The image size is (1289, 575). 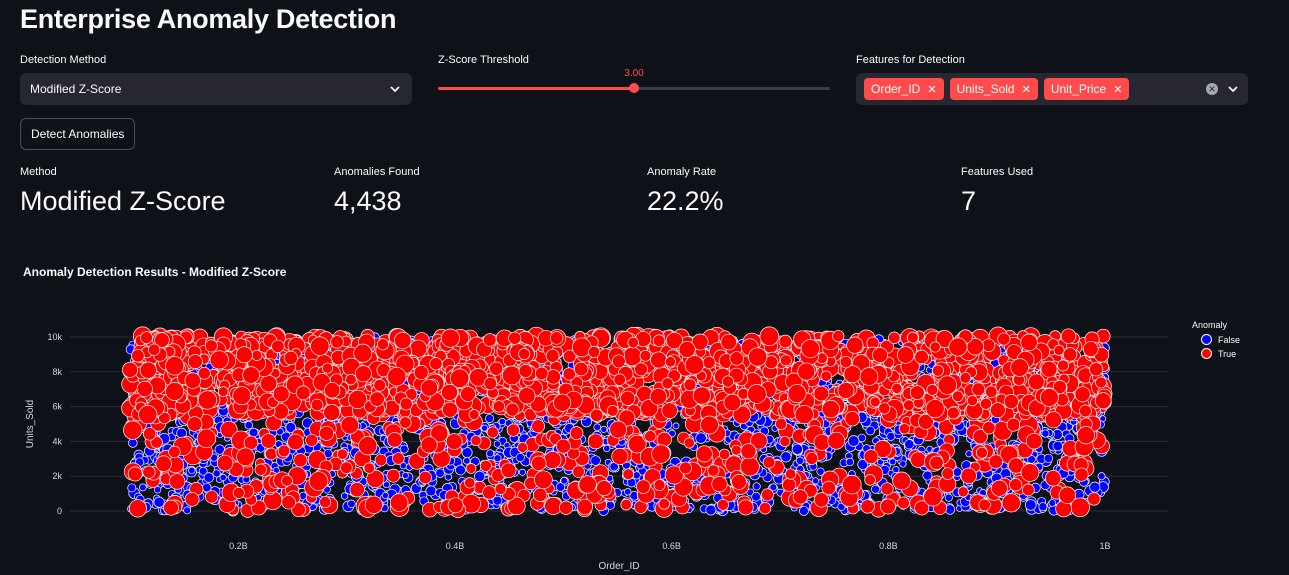 What do you see at coordinates (30, 424) in the screenshot?
I see `y-axis-label: Units_Sold` at bounding box center [30, 424].